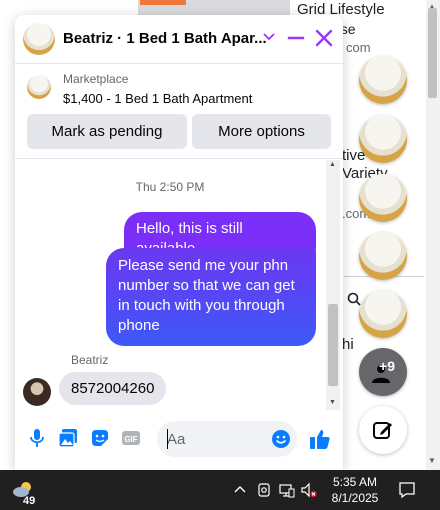 The height and width of the screenshot is (510, 440). What do you see at coordinates (269, 37) in the screenshot?
I see `chevron-down-icon` at bounding box center [269, 37].